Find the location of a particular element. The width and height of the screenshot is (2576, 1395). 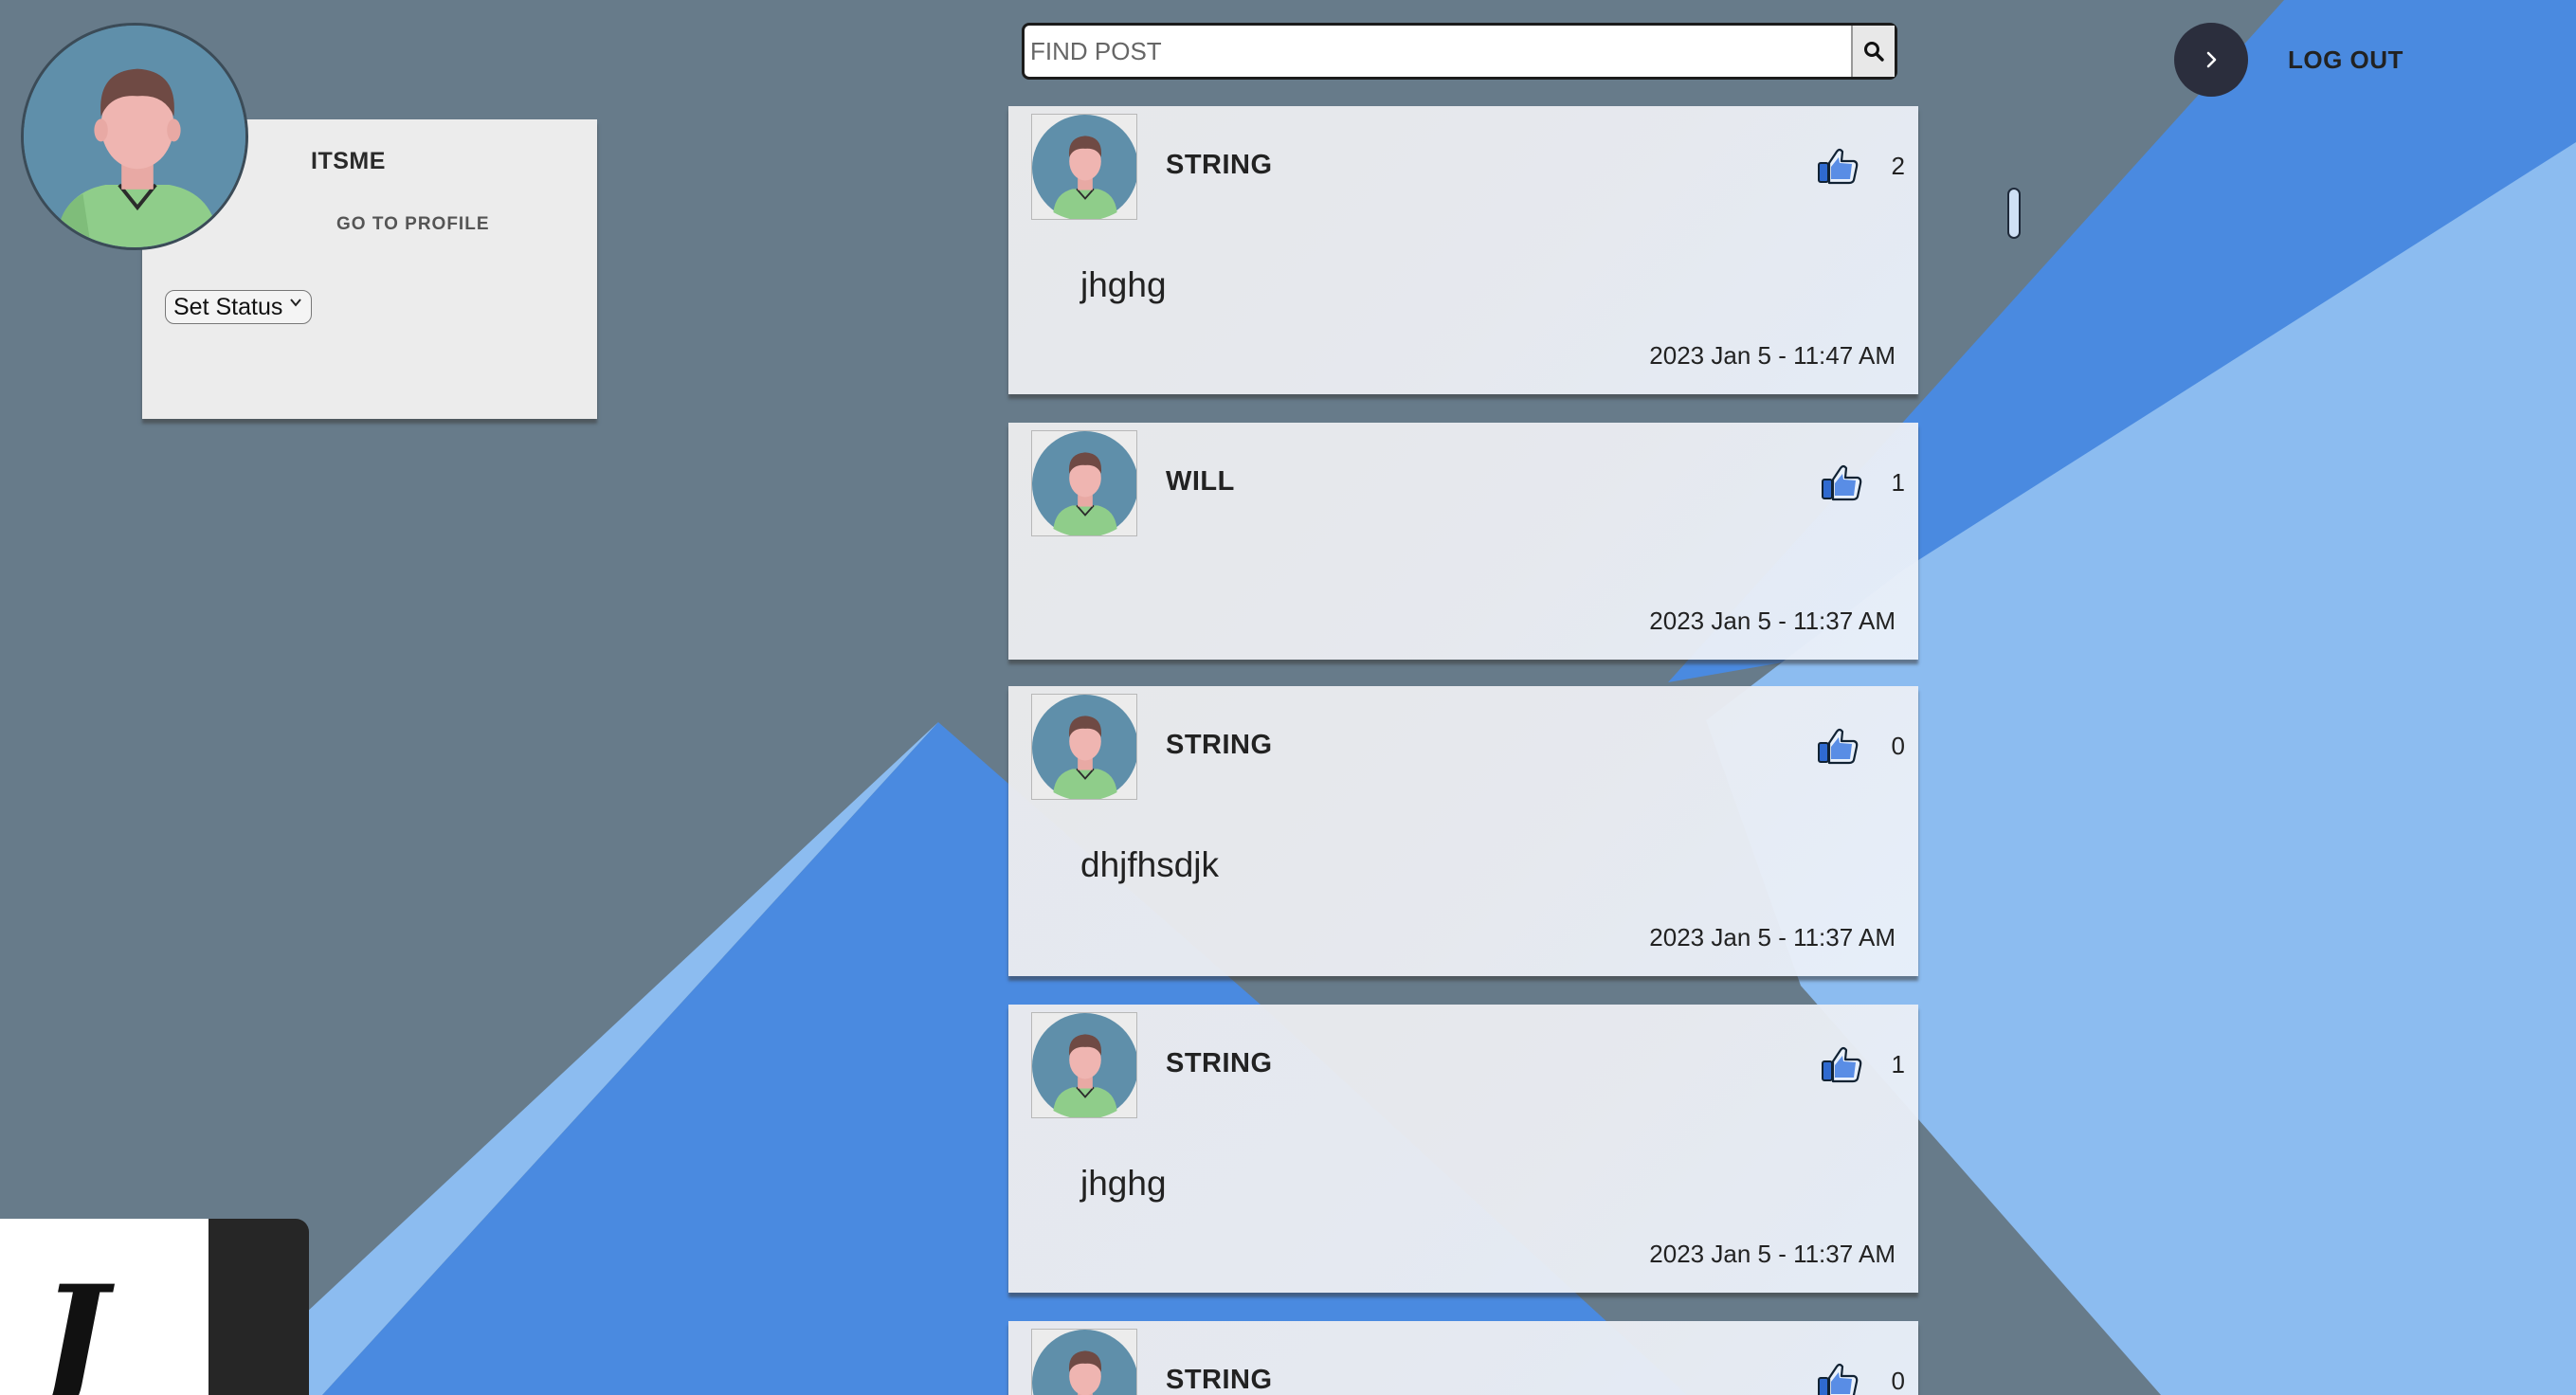

chevron-right-icon is located at coordinates (2211, 59).